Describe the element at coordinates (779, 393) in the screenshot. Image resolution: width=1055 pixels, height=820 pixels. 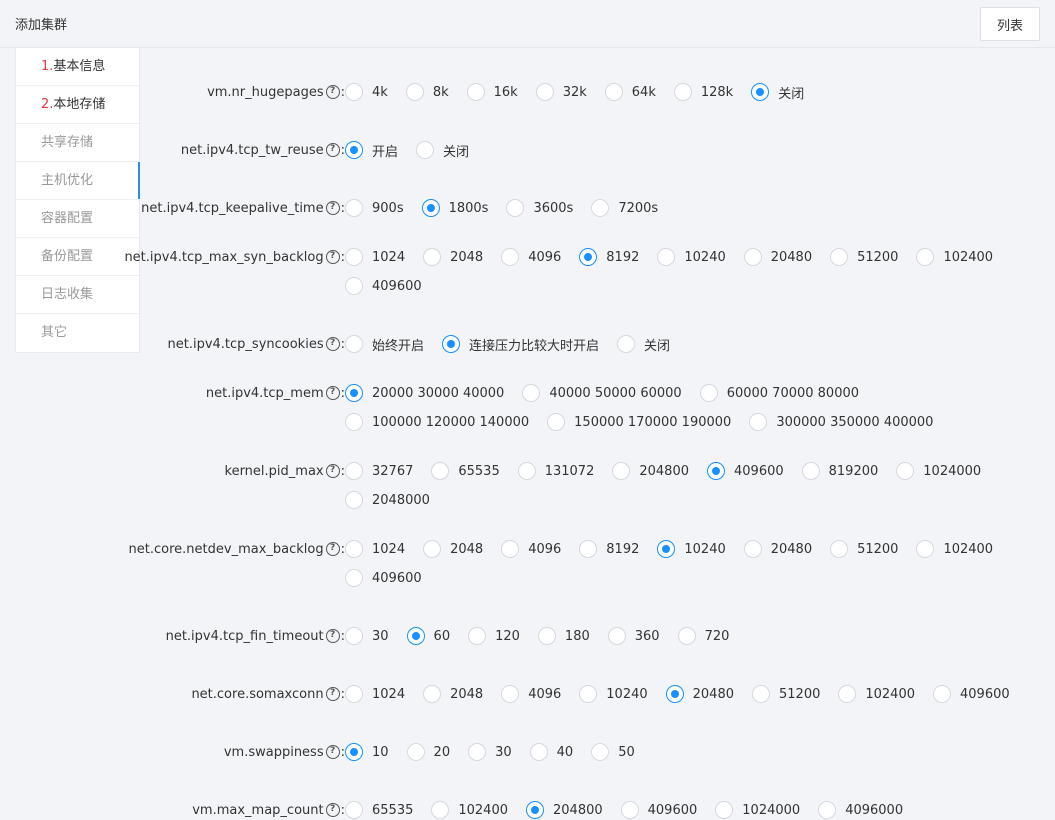
I see `radio-option: 60000 70000 80000` at that location.